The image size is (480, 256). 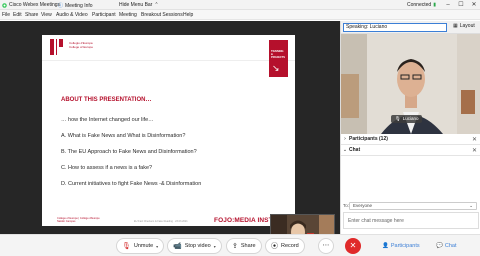 What do you see at coordinates (162, 15) in the screenshot?
I see `menu-breakout-sessions: Breakout Sessions` at bounding box center [162, 15].